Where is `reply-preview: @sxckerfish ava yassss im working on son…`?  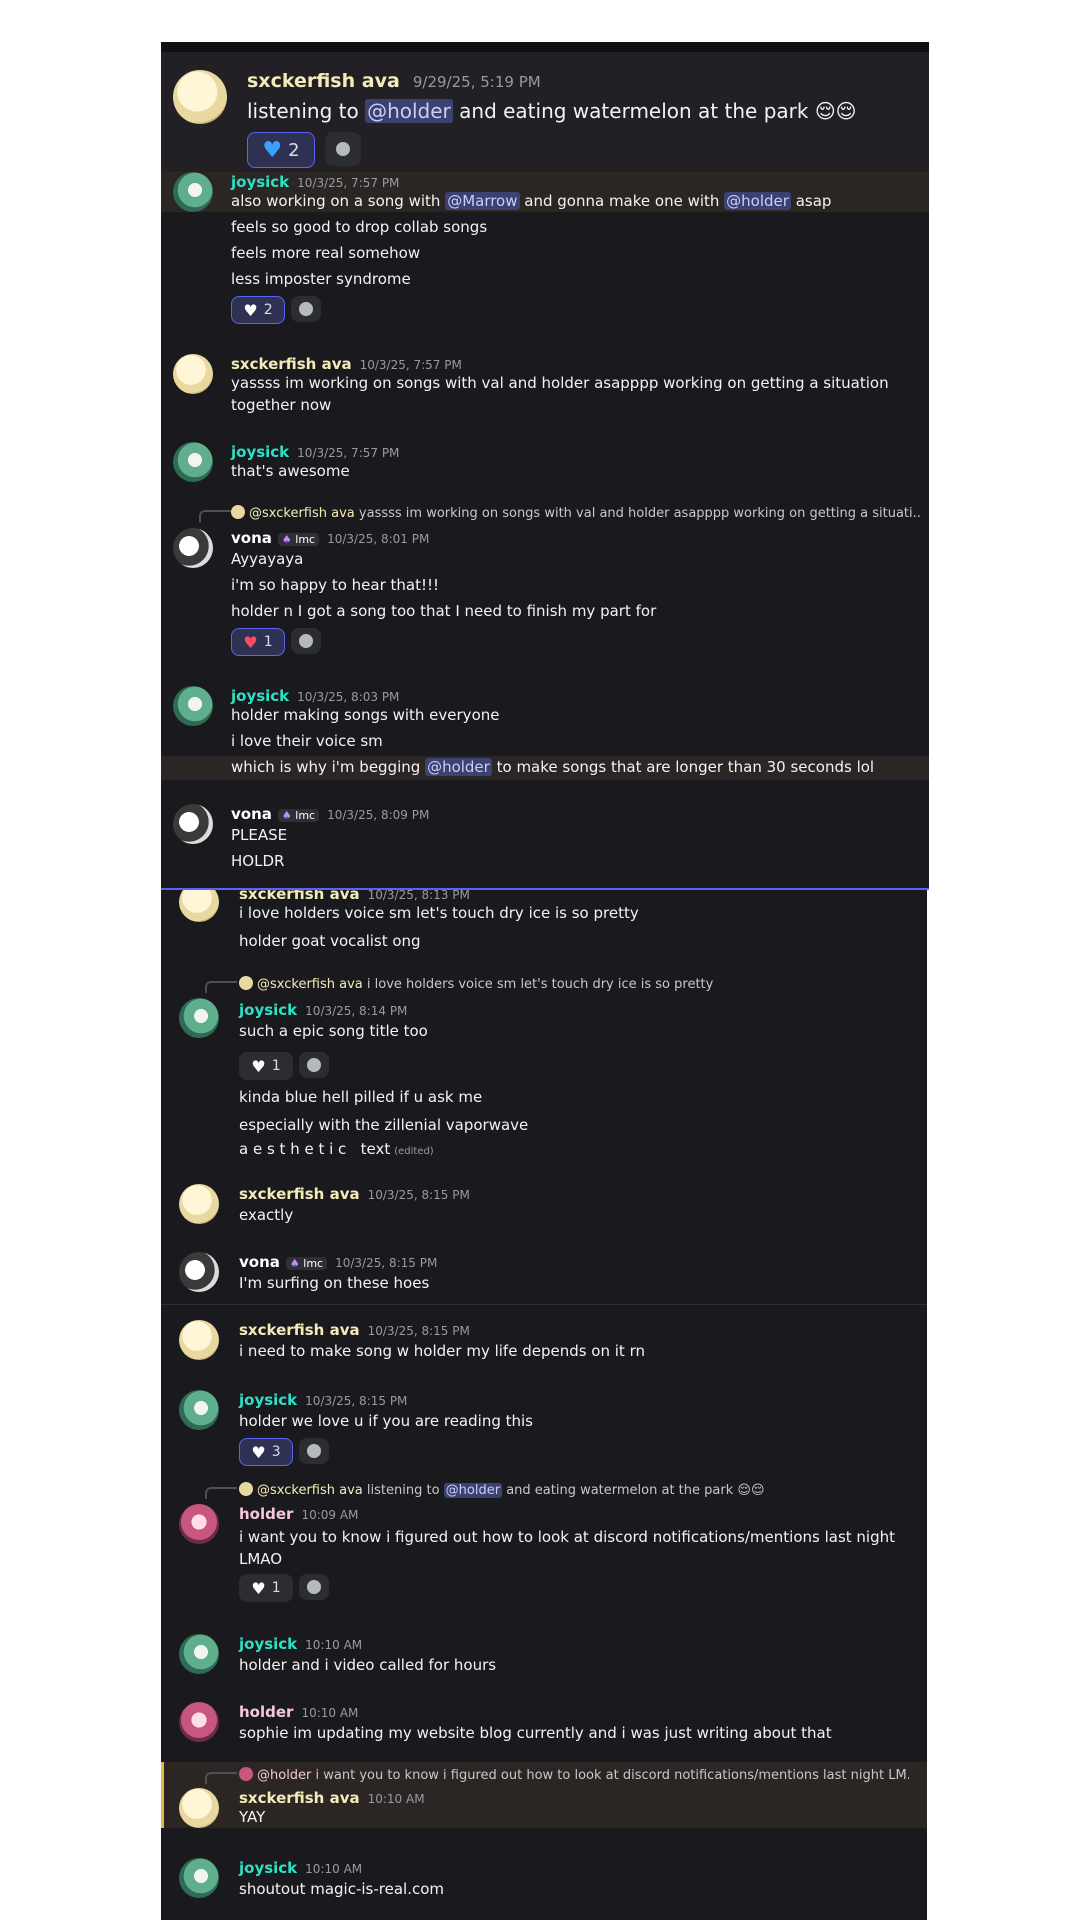
reply-preview: @sxckerfish ava yassss im working on son… is located at coordinates (576, 513).